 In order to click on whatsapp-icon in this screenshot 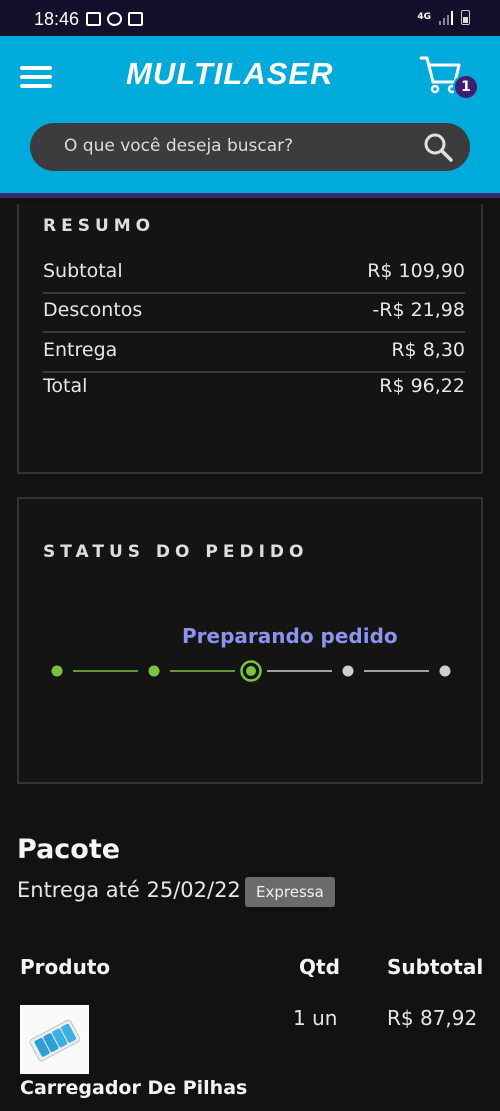, I will do `click(114, 19)`.